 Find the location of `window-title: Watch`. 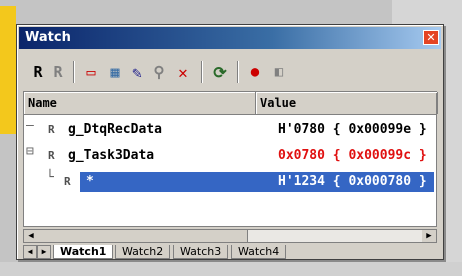

window-title: Watch is located at coordinates (48, 37).